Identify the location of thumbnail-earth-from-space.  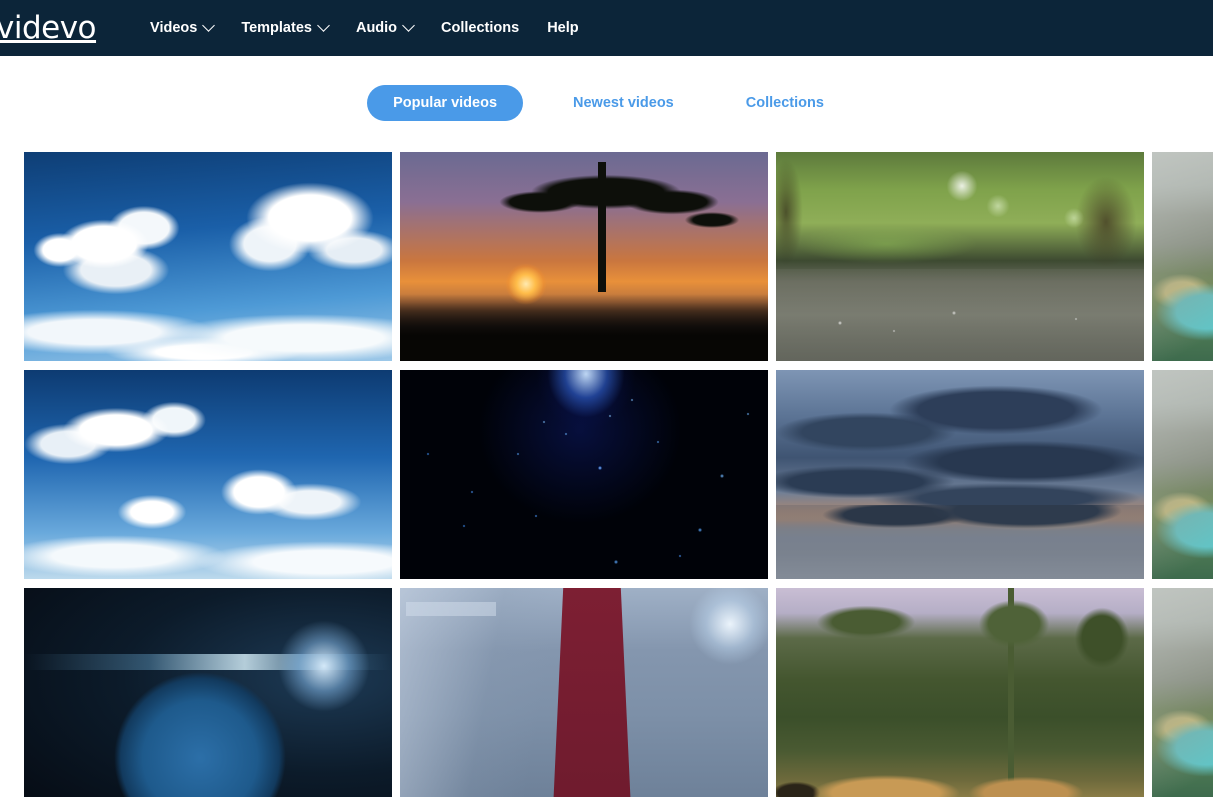
(208, 692).